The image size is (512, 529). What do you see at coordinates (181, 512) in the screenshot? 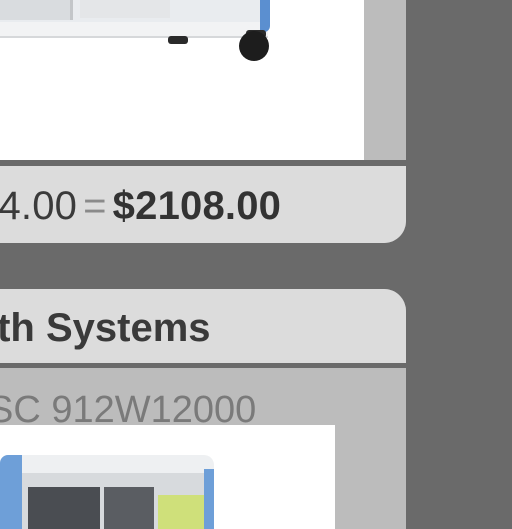
I see `cart-tray` at bounding box center [181, 512].